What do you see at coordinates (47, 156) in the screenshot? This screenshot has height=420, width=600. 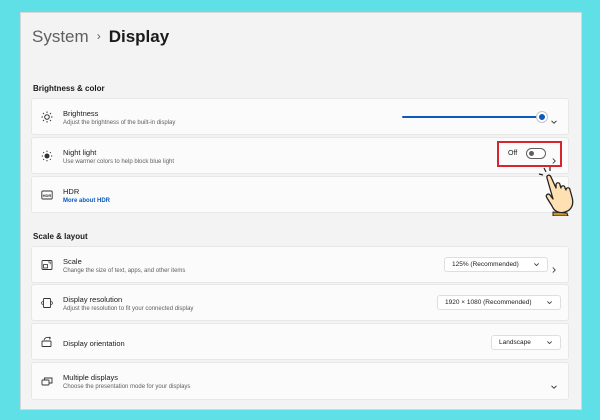 I see `sun-dim-icon` at bounding box center [47, 156].